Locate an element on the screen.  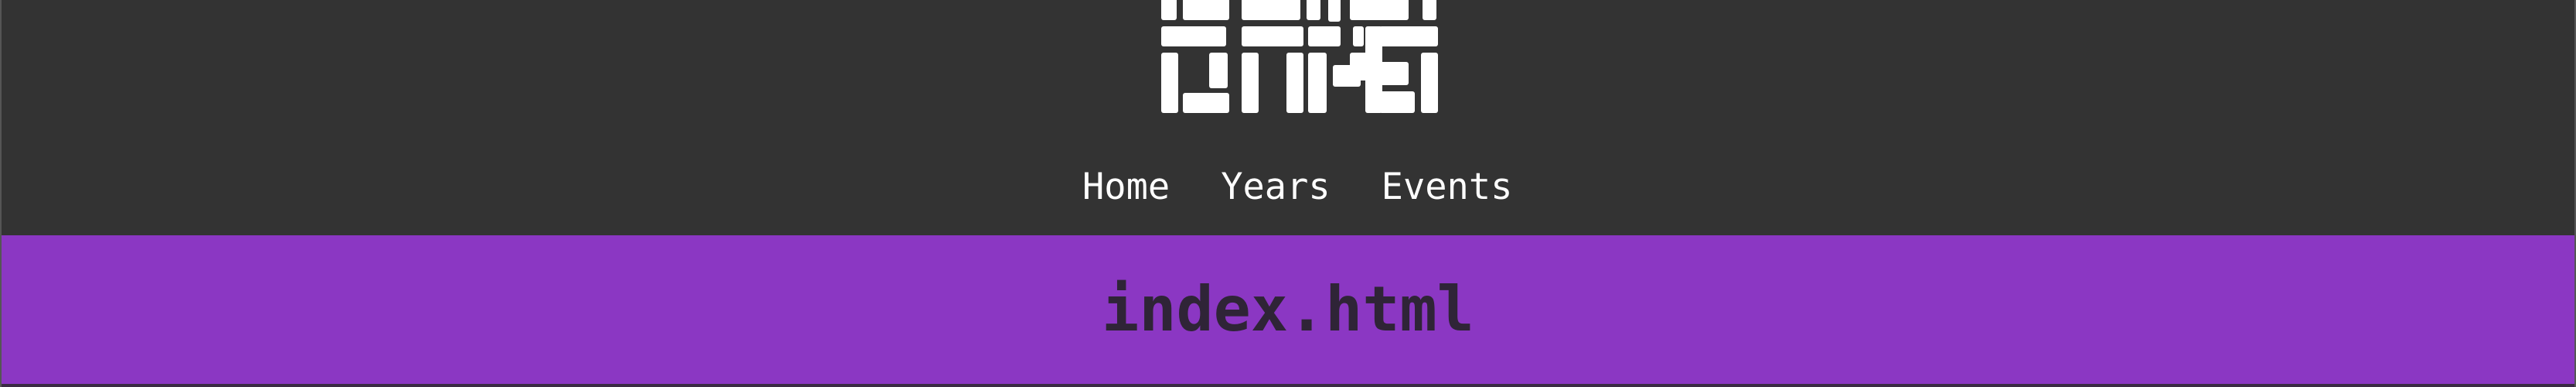
nav-events-link: Events is located at coordinates (1447, 187).